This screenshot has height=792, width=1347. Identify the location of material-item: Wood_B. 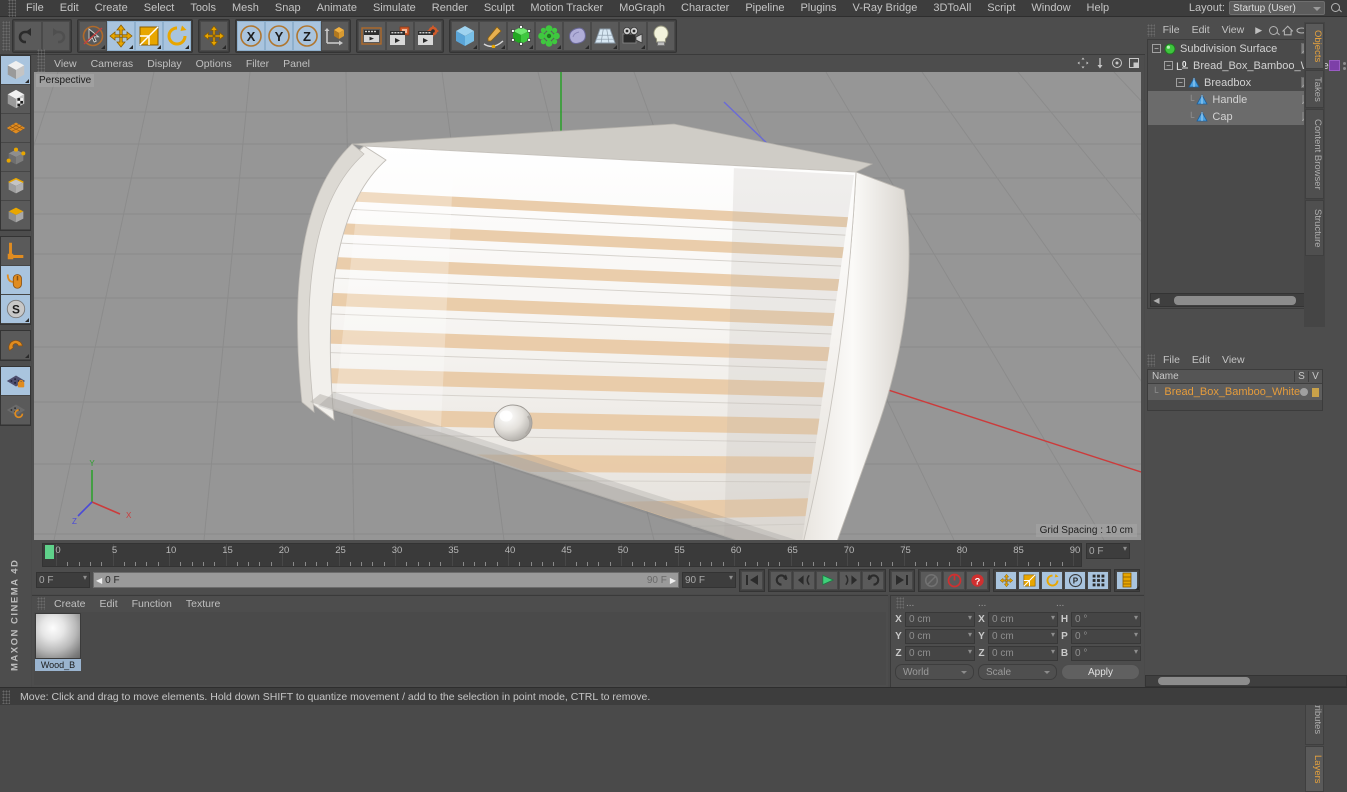
(58, 642).